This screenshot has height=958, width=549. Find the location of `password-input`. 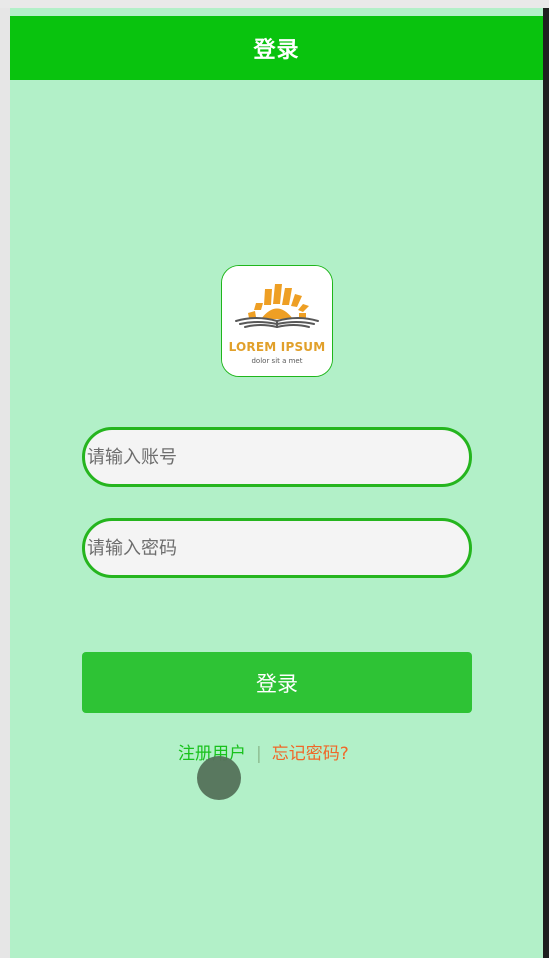

password-input is located at coordinates (277, 548).